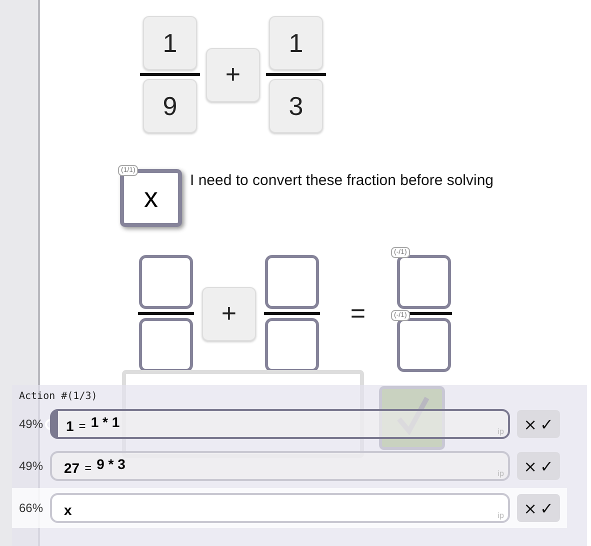 Image resolution: width=591 pixels, height=546 pixels. Describe the element at coordinates (58, 396) in the screenshot. I see `panel-title: Action #(1/3)` at that location.